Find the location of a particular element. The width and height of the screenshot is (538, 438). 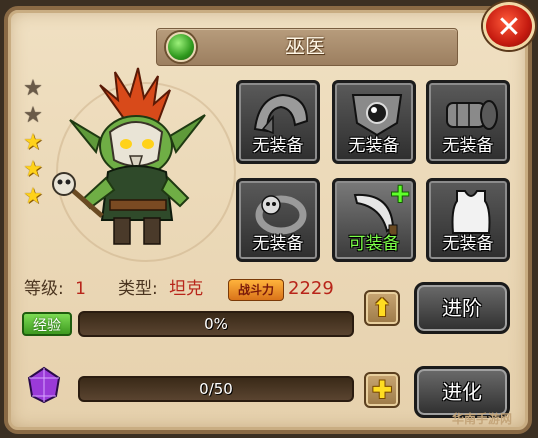

arrow-up-icon: ⬆ is located at coordinates (382, 308).